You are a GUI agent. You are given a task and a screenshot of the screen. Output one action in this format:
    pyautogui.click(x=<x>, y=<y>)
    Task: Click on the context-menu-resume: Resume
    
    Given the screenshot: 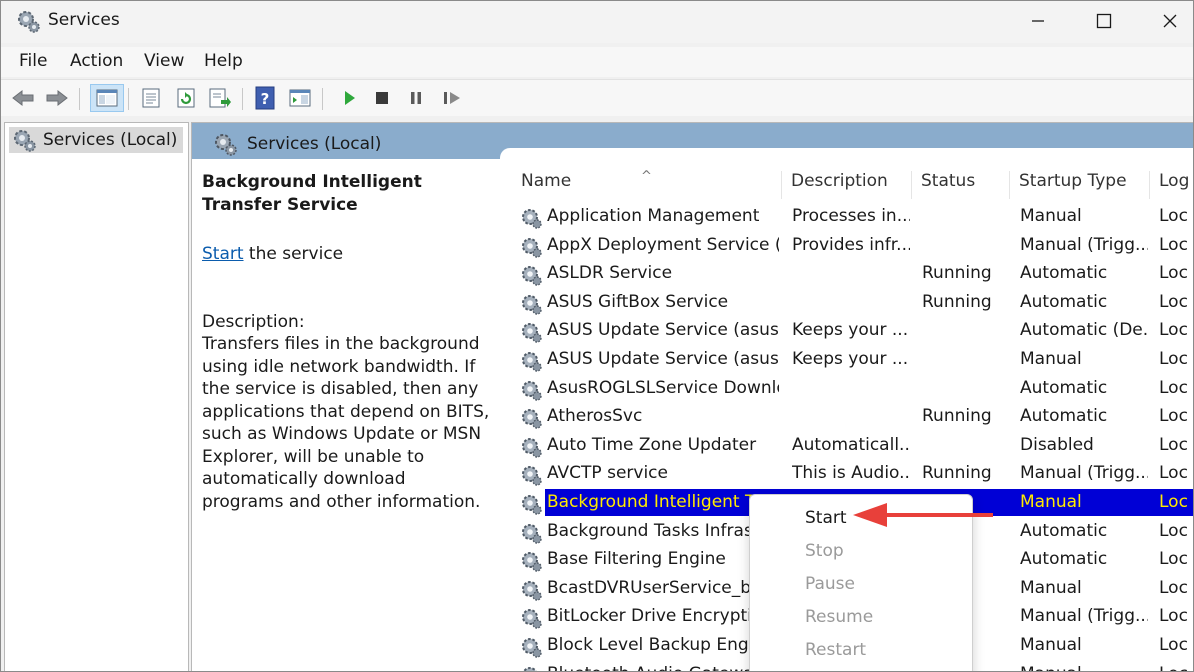 What is the action you would take?
    pyautogui.click(x=839, y=617)
    